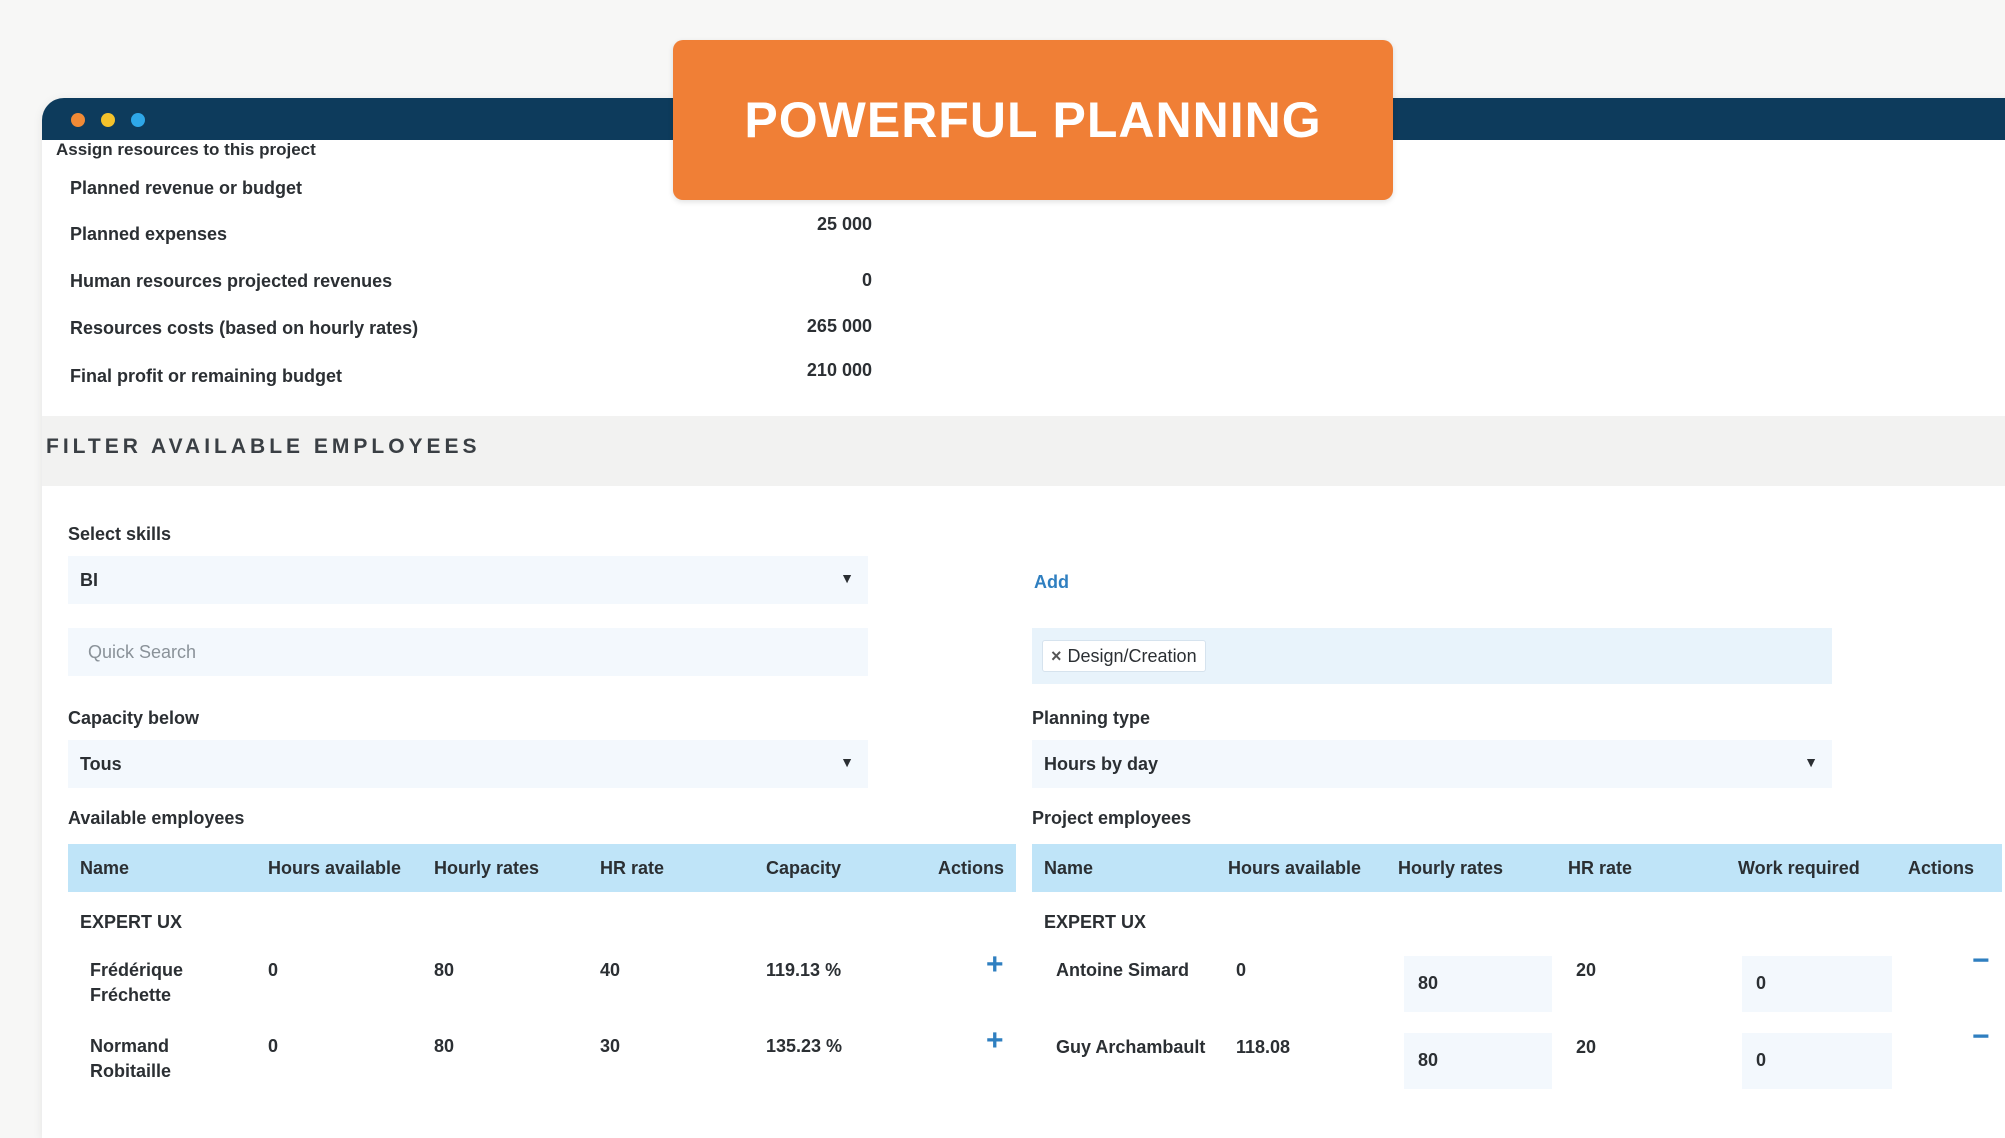 Image resolution: width=2005 pixels, height=1138 pixels. I want to click on summary-label-planned-expenses: Planned expenses, so click(149, 234).